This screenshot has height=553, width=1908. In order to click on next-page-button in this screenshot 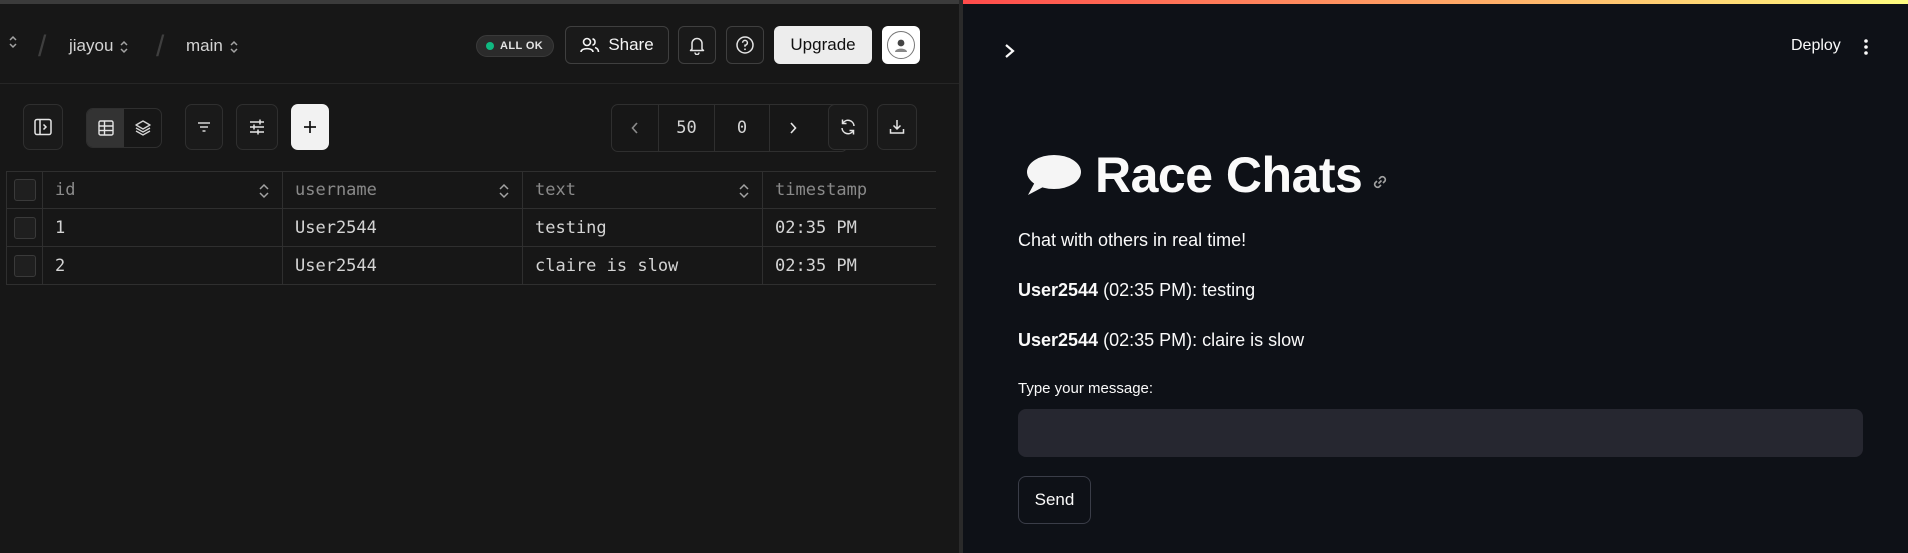, I will do `click(793, 128)`.